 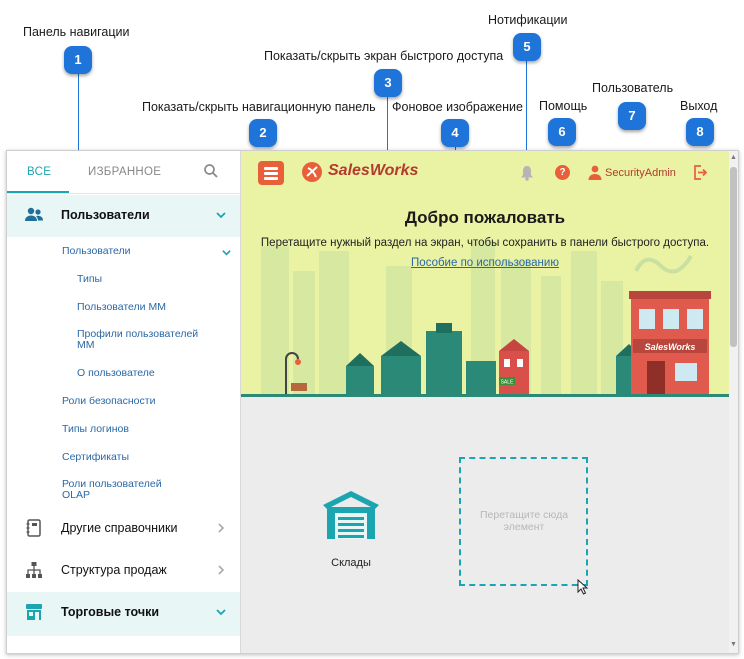 What do you see at coordinates (457, 107) in the screenshot?
I see `annotation-label-4: Фоновое изображение` at bounding box center [457, 107].